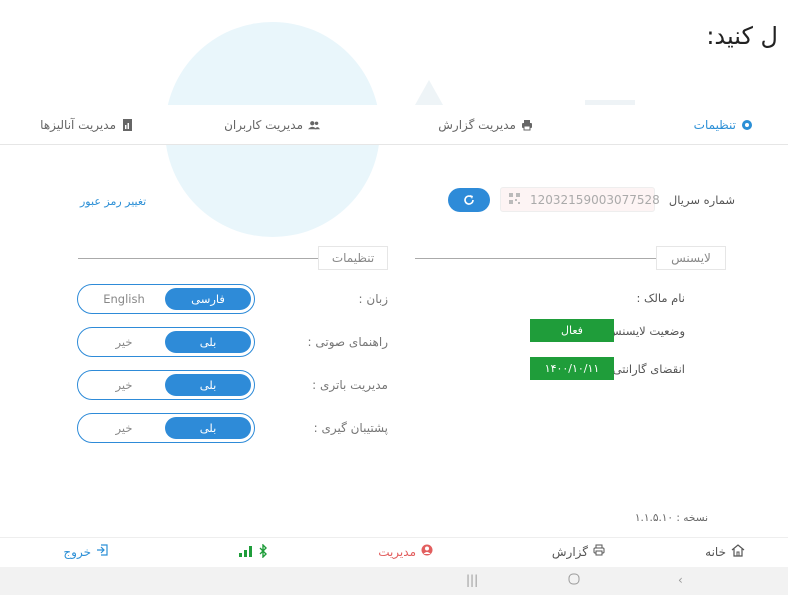 This screenshot has width=788, height=595. I want to click on refresh-serial-button, so click(469, 200).